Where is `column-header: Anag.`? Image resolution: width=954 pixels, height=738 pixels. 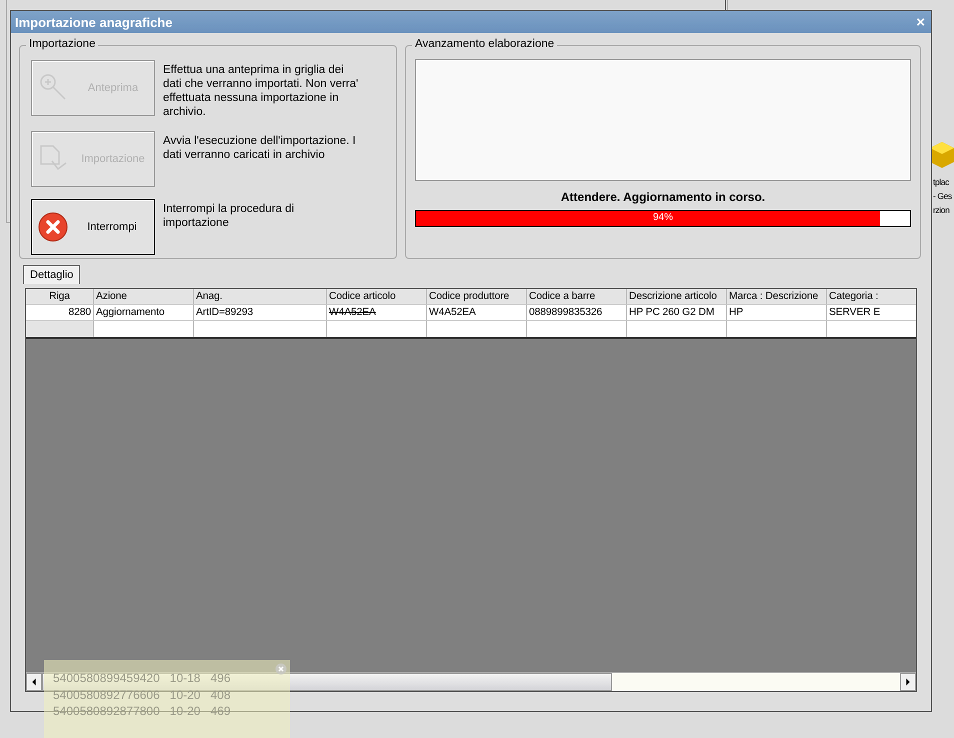 column-header: Anag. is located at coordinates (260, 297).